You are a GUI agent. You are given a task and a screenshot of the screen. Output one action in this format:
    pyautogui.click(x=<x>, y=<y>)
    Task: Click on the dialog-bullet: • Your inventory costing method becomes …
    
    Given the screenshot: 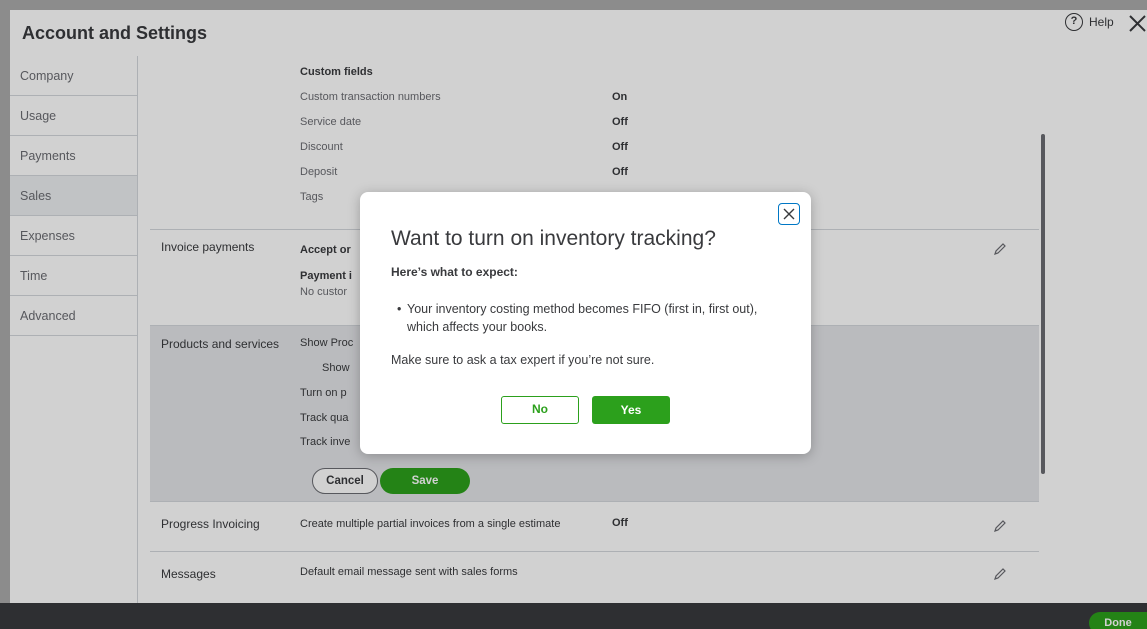 What is the action you would take?
    pyautogui.click(x=597, y=318)
    